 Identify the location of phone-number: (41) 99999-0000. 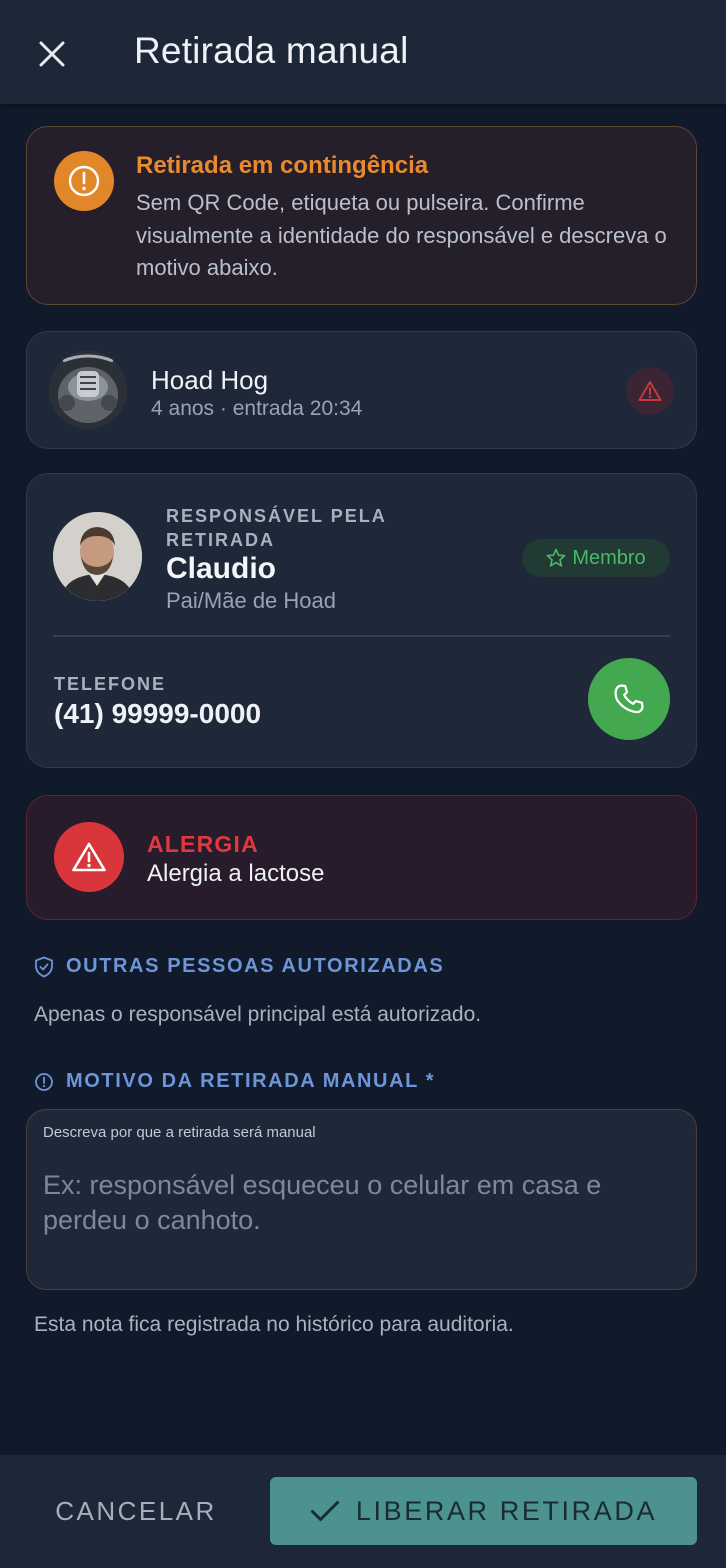
(158, 713).